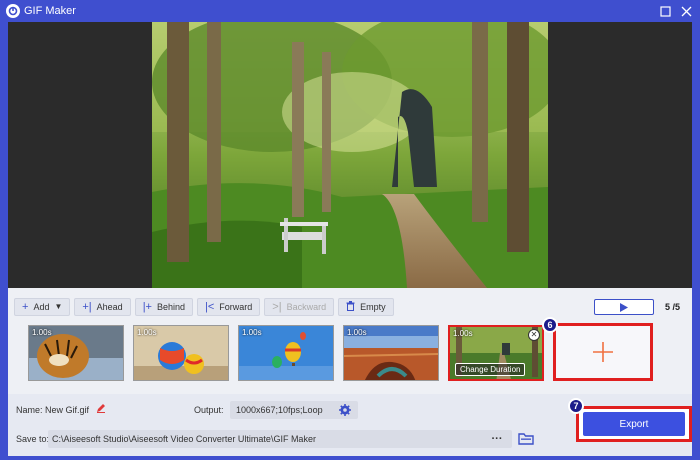  What do you see at coordinates (50, 11) in the screenshot?
I see `window-title: GIF Maker` at bounding box center [50, 11].